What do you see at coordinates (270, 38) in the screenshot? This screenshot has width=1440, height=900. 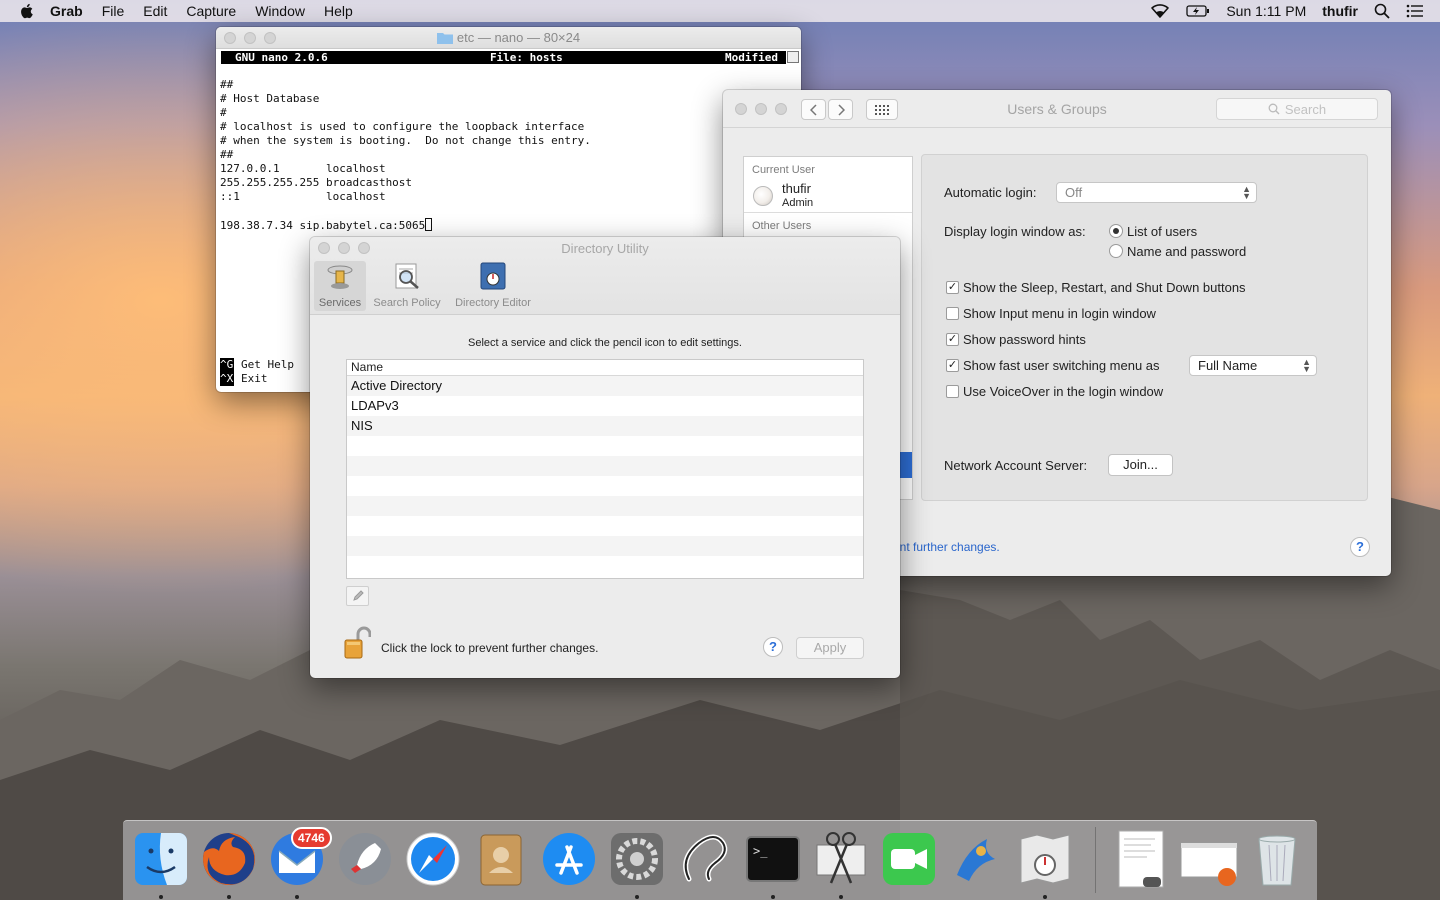 I see `zoom-button` at bounding box center [270, 38].